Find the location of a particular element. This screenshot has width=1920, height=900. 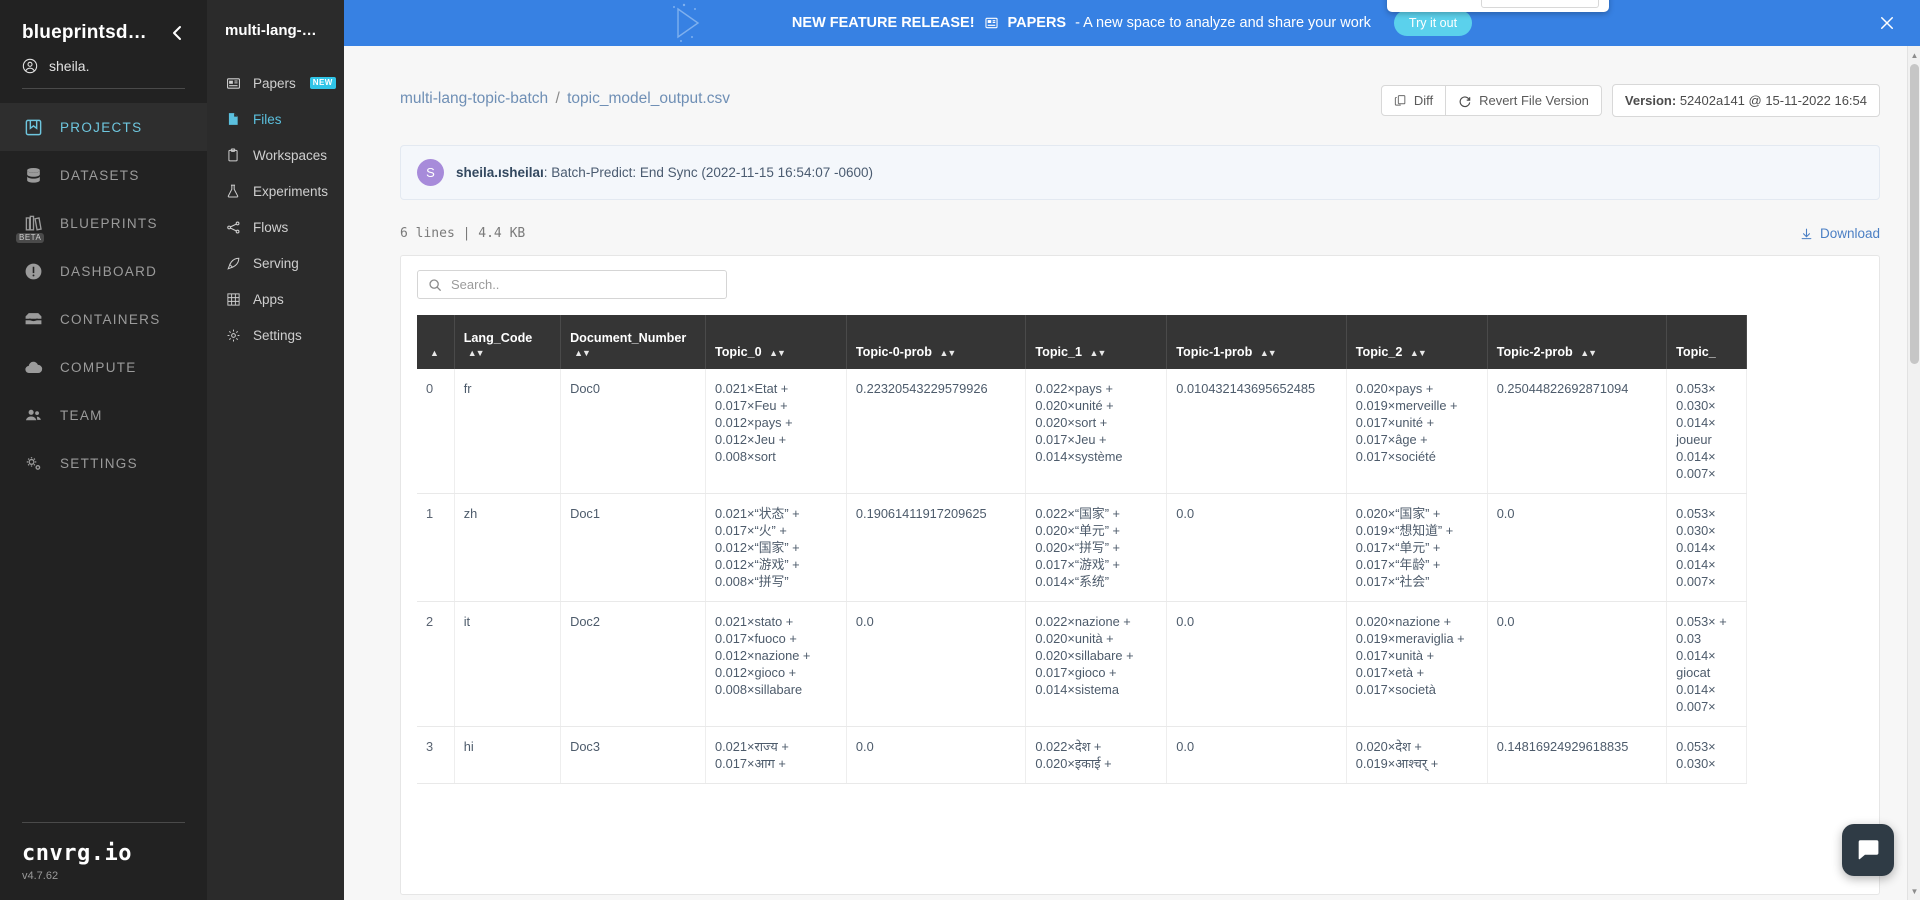

sidebar-user: sheila. is located at coordinates (103, 59).